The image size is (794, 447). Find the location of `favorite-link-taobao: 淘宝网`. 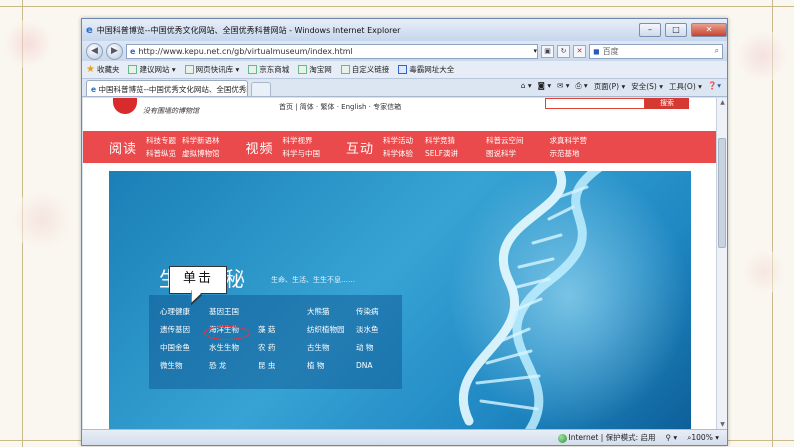

favorite-link-taobao: 淘宝网 is located at coordinates (315, 69).